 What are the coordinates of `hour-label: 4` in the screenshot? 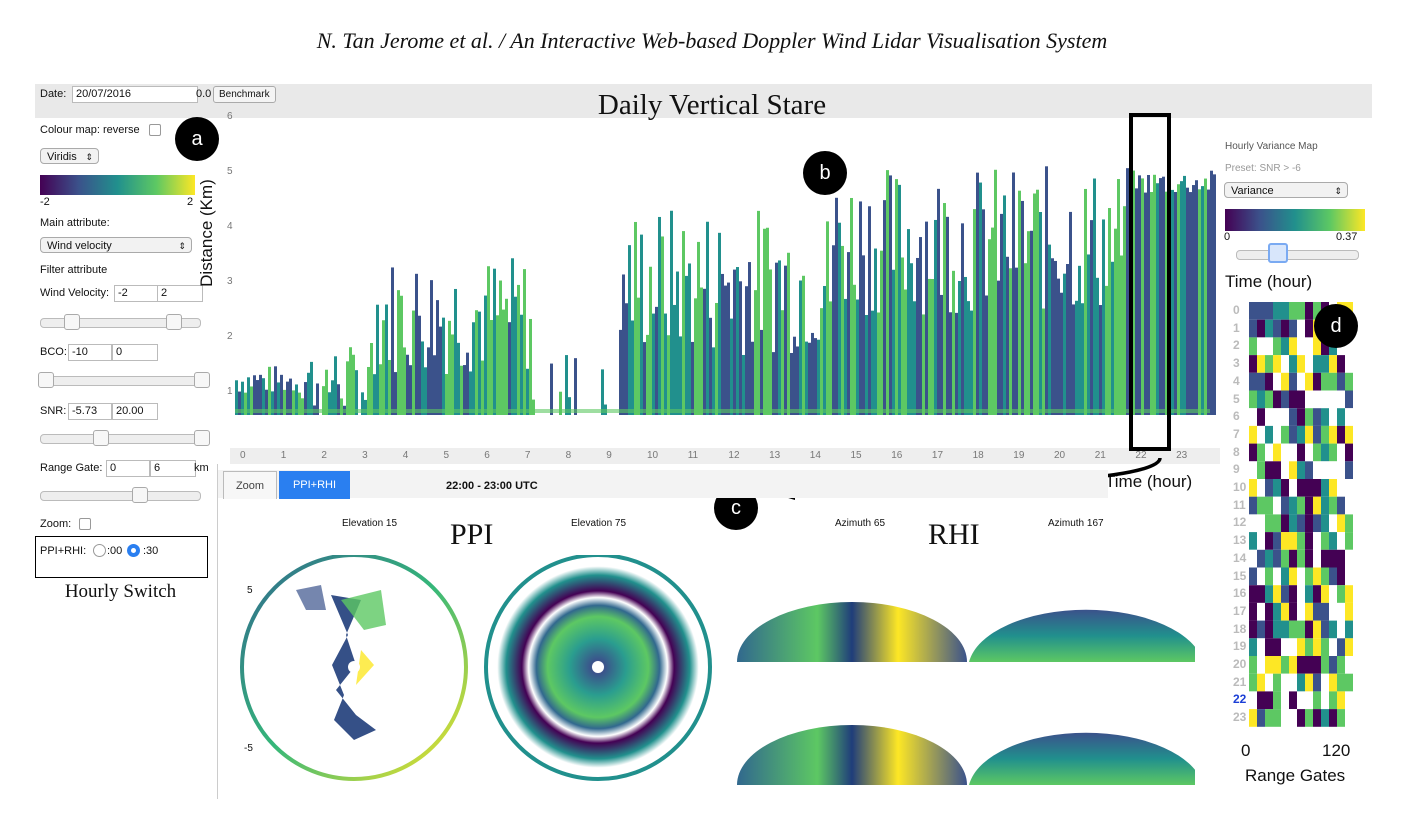 It's located at (1236, 381).